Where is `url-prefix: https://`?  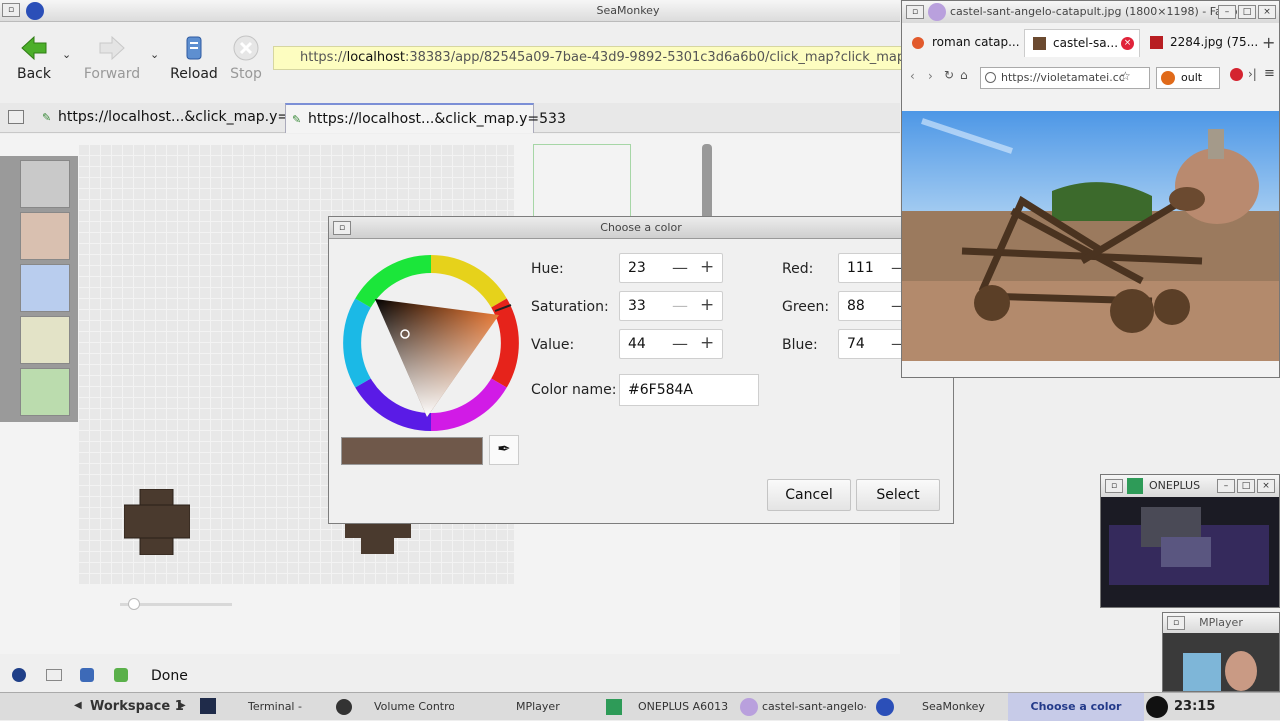
url-prefix: https:// is located at coordinates (323, 57).